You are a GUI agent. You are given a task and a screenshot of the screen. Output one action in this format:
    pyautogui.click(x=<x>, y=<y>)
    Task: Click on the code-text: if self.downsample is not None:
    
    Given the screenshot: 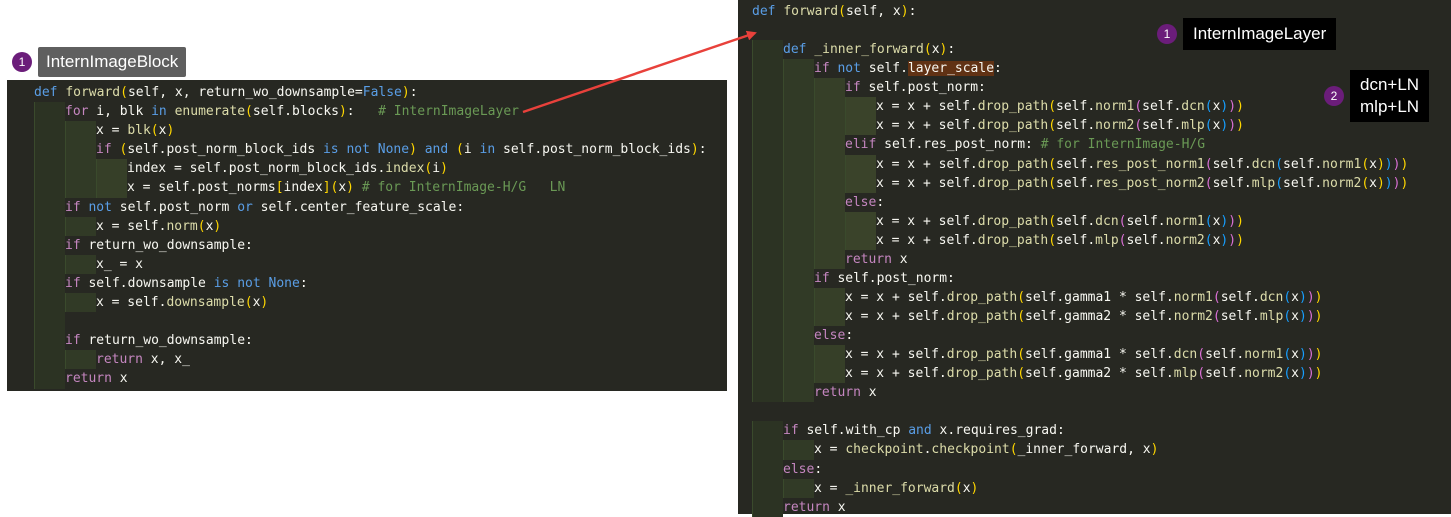 What is the action you would take?
    pyautogui.click(x=186, y=283)
    